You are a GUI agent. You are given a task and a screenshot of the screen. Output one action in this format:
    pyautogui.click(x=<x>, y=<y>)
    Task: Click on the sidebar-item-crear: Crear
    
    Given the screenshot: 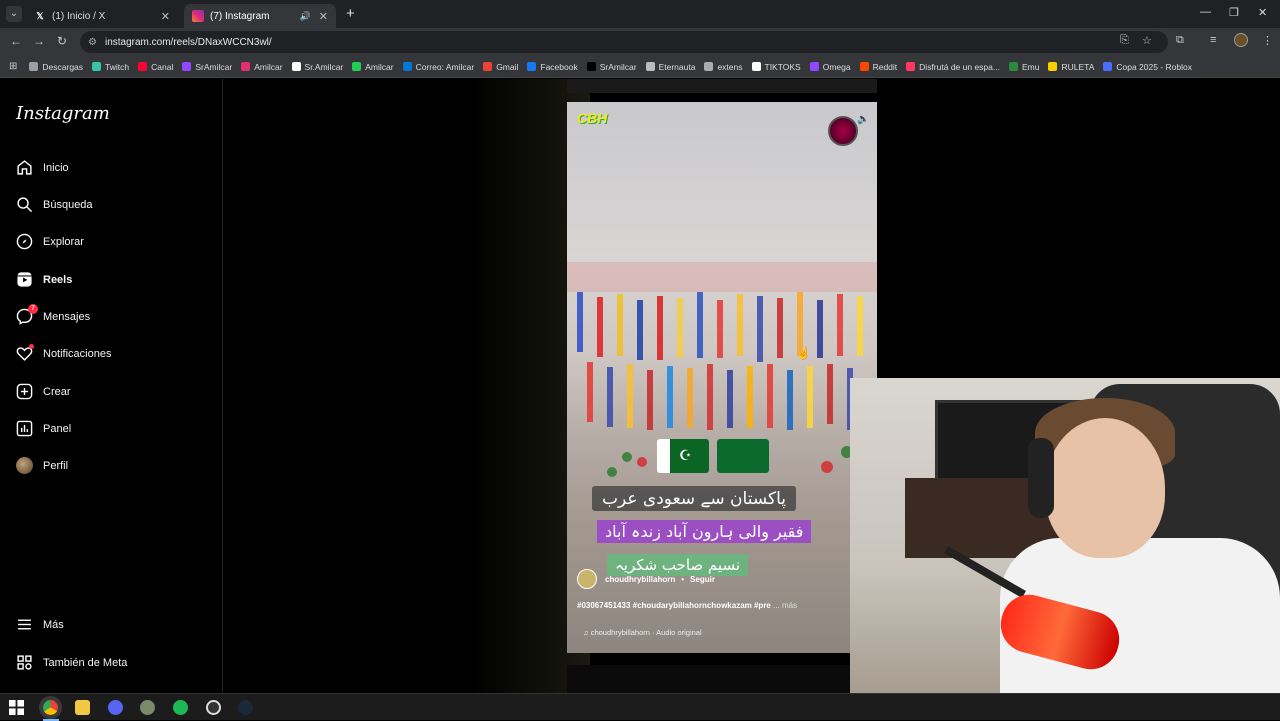 What is the action you would take?
    pyautogui.click(x=43, y=391)
    